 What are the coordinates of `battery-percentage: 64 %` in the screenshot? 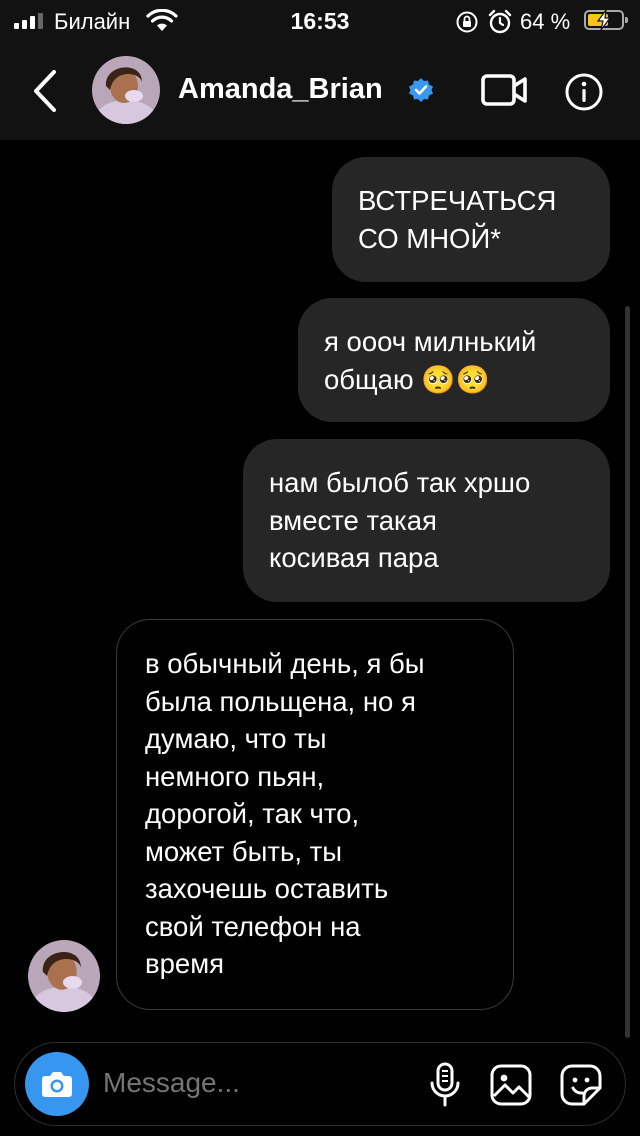 It's located at (545, 21).